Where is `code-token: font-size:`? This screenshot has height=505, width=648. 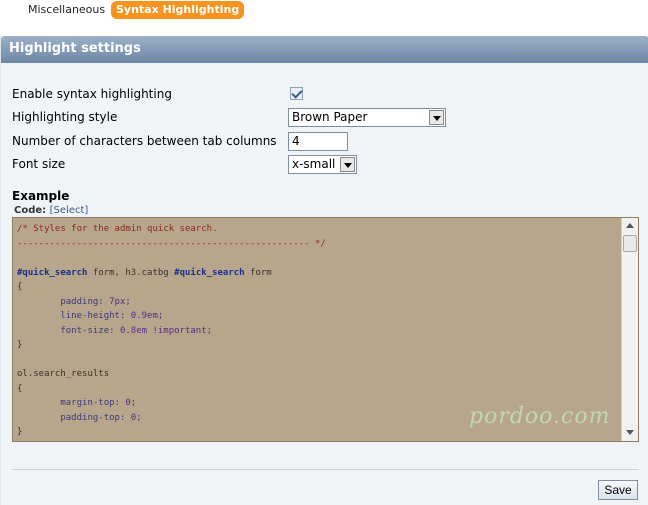
code-token: font-size: is located at coordinates (68, 330).